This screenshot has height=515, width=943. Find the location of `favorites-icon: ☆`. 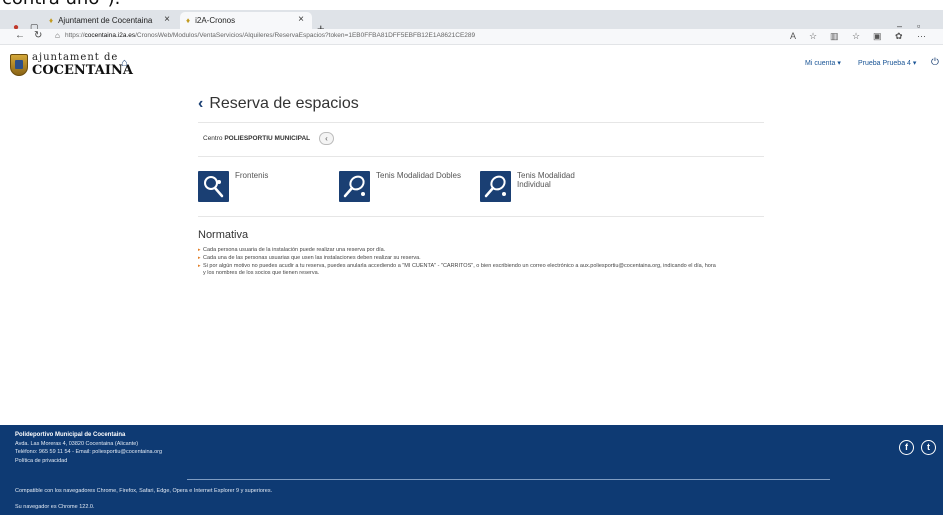

favorites-icon: ☆ is located at coordinates (856, 36).